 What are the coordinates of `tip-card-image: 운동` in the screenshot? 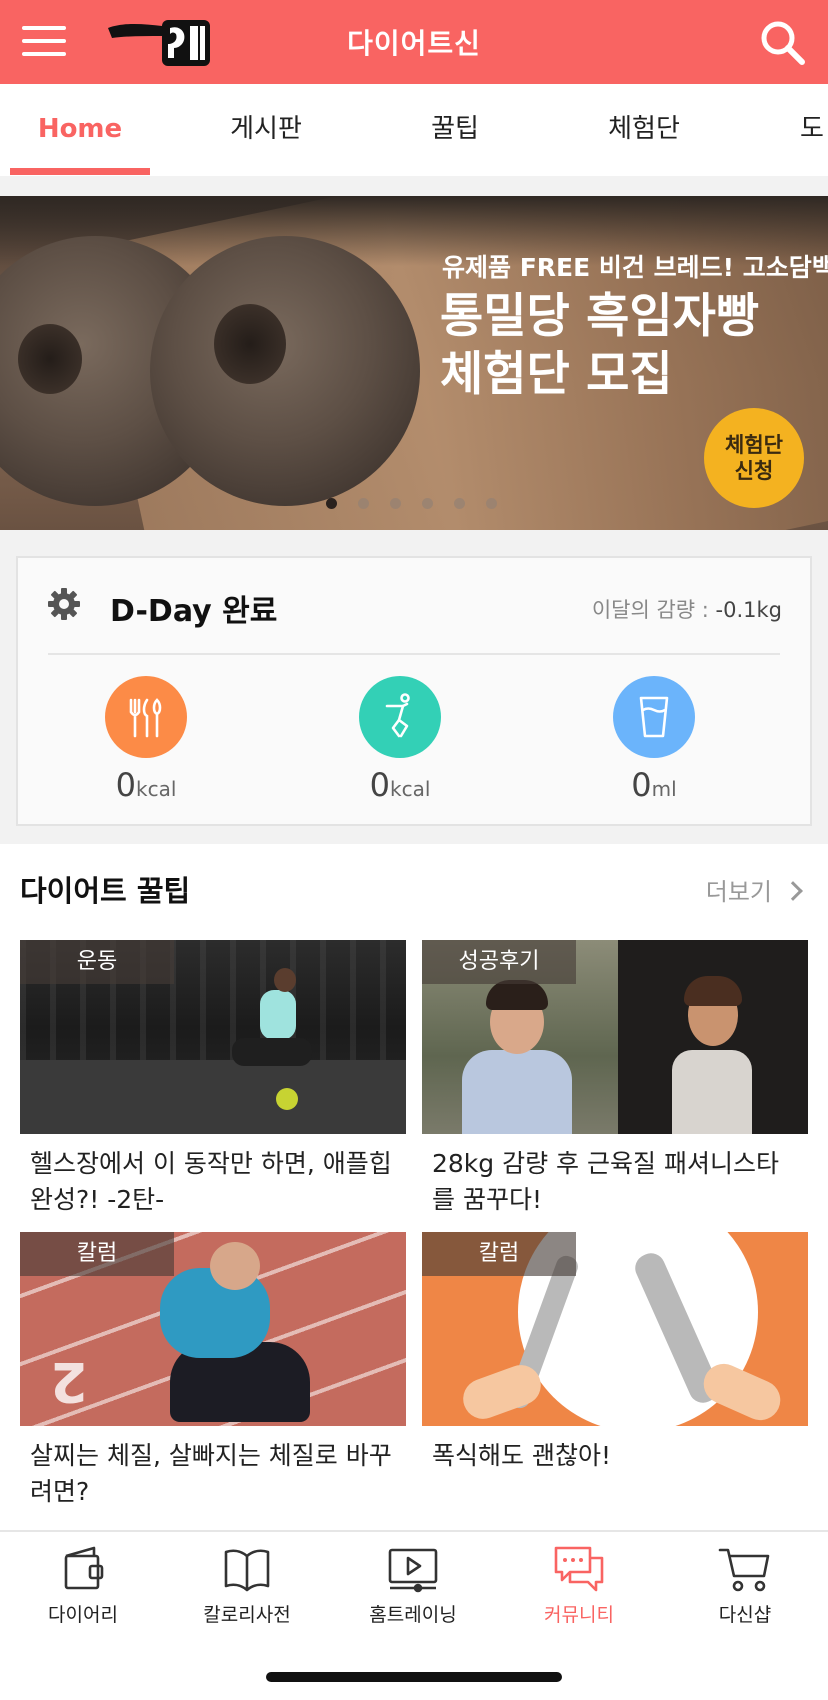 It's located at (213, 1037).